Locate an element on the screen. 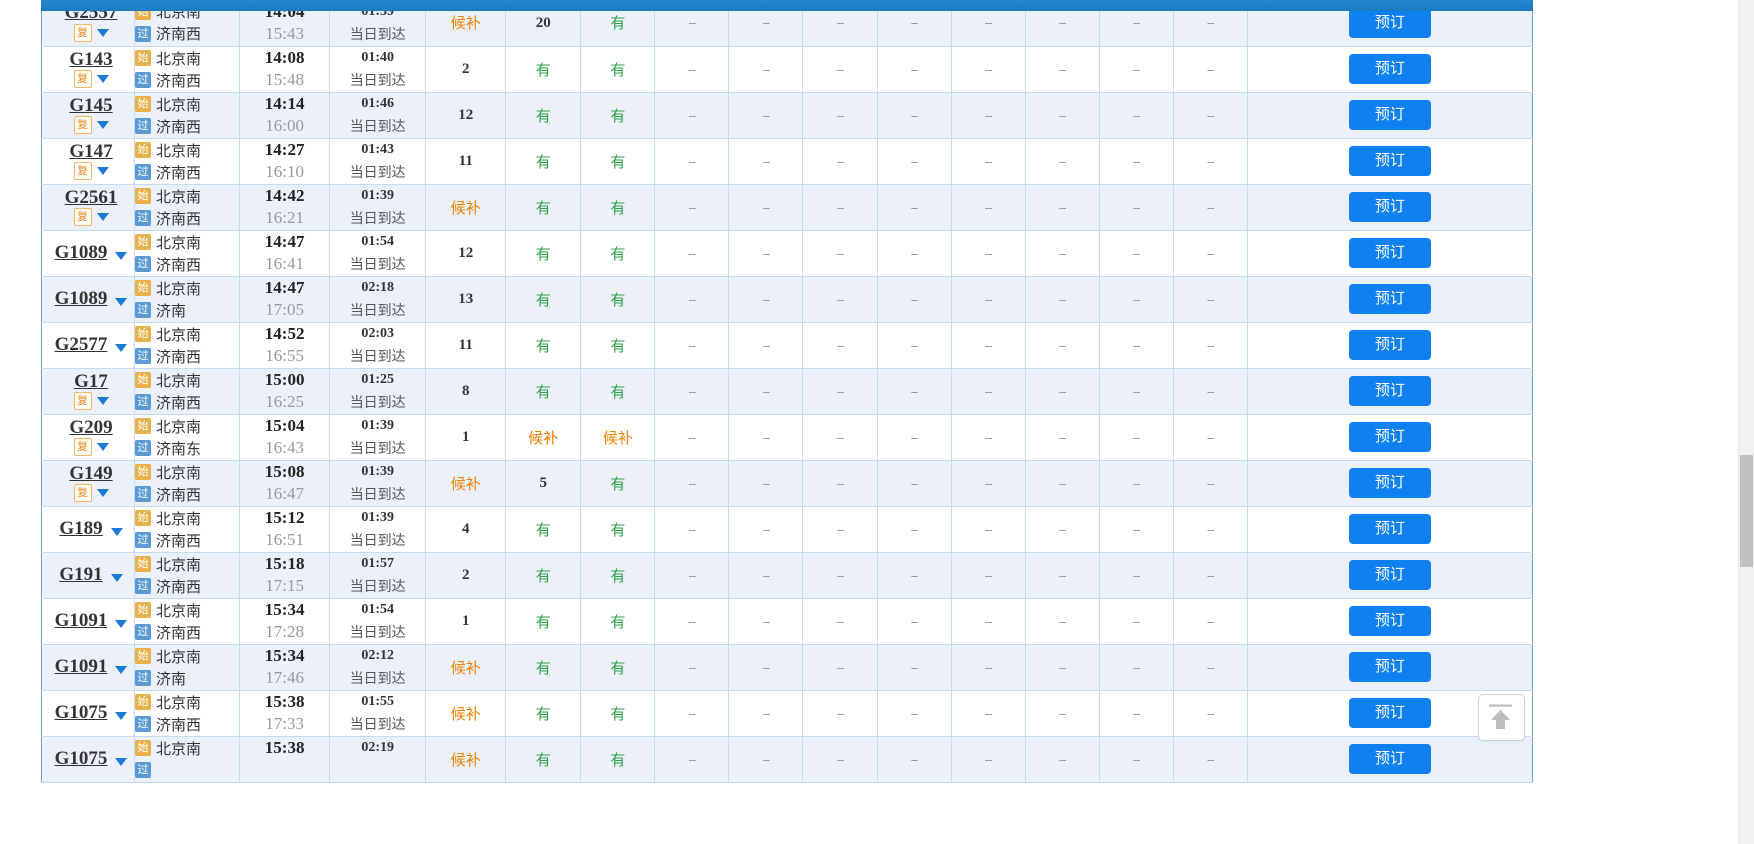  train-number-box: G1089 is located at coordinates (88, 299).